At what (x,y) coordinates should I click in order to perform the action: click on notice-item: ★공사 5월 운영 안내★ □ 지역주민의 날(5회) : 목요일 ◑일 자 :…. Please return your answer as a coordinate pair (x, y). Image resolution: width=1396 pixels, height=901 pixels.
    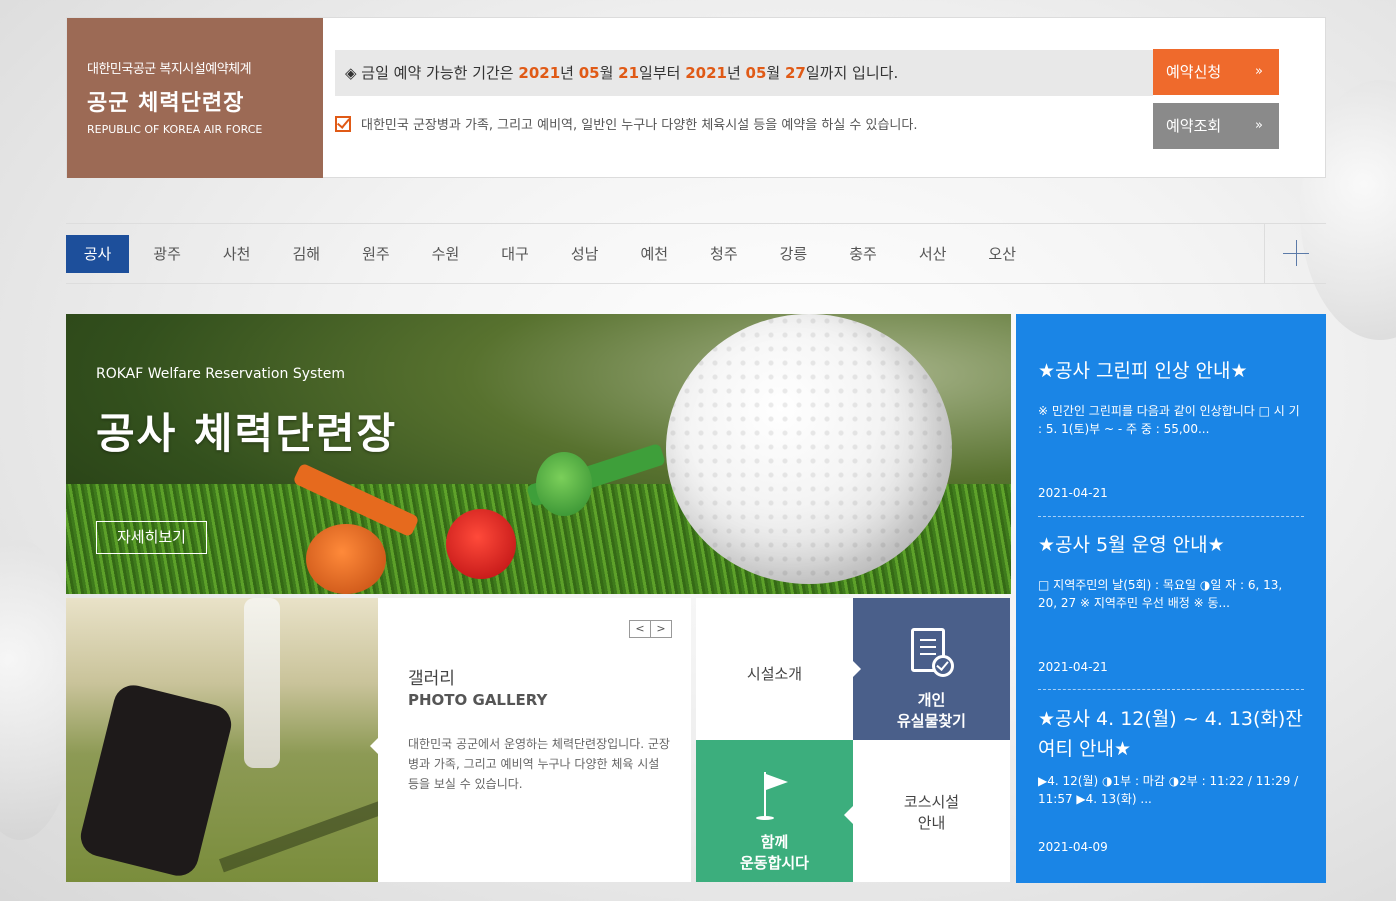
    Looking at the image, I should click on (1171, 602).